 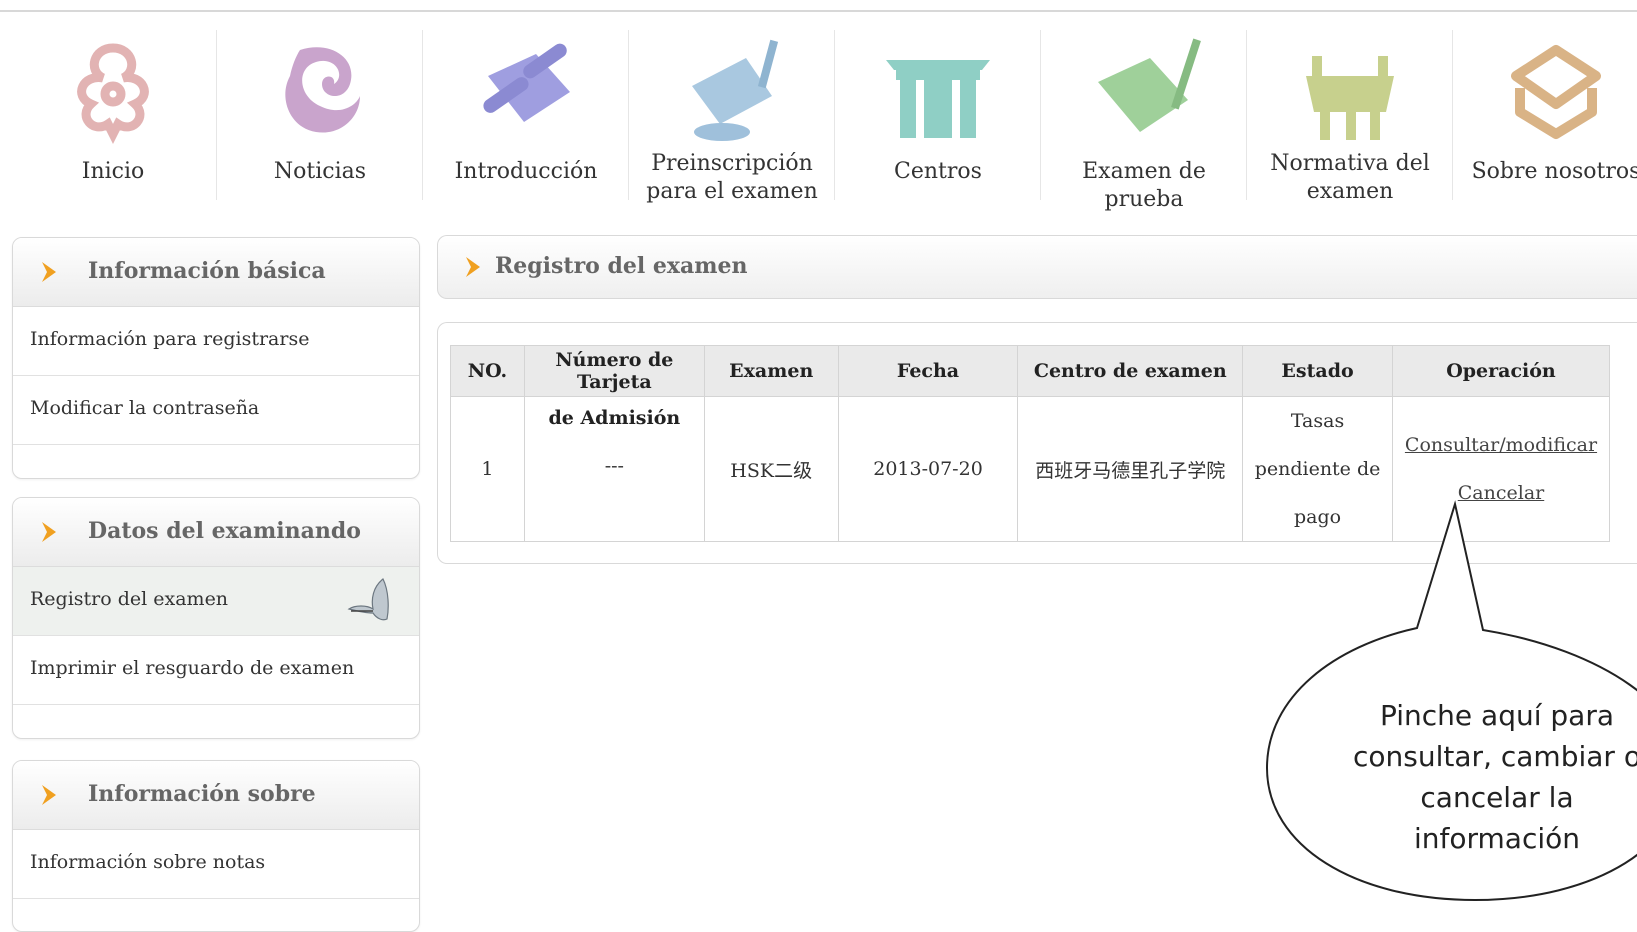 What do you see at coordinates (1497, 715) in the screenshot?
I see `callout-line: Pinche aquí para` at bounding box center [1497, 715].